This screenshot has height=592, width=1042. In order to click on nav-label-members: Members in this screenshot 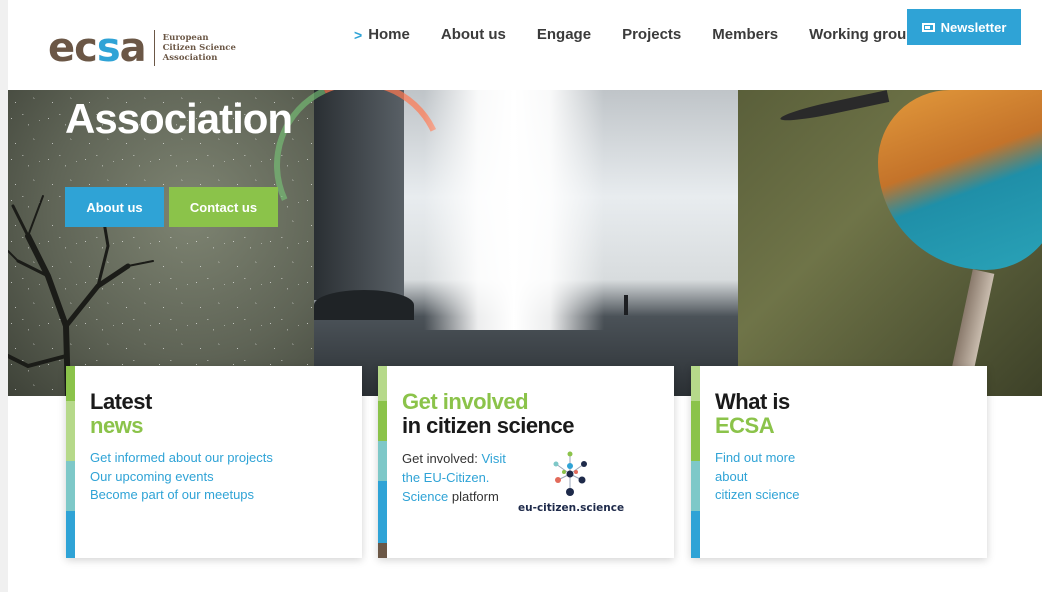, I will do `click(745, 34)`.